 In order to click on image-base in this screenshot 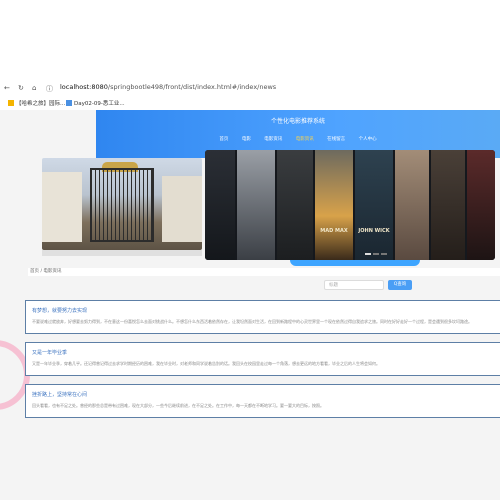, I will do `click(122, 253)`.